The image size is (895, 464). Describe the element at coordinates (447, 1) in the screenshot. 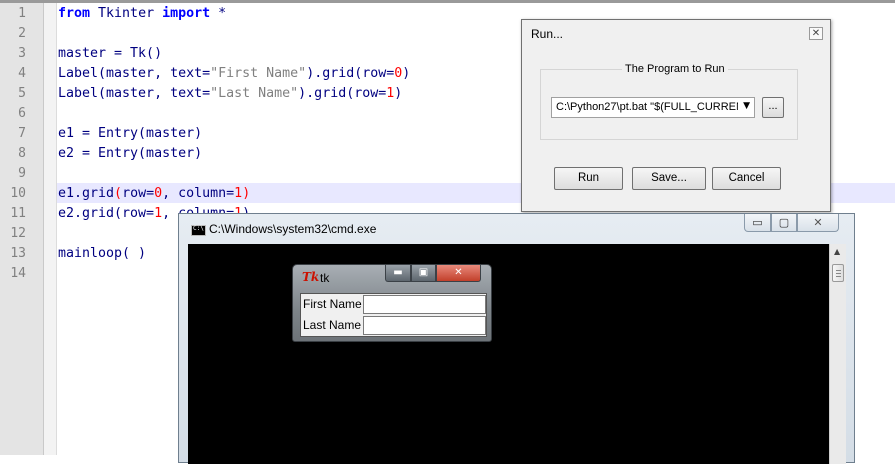

I see `editor-top-border` at that location.